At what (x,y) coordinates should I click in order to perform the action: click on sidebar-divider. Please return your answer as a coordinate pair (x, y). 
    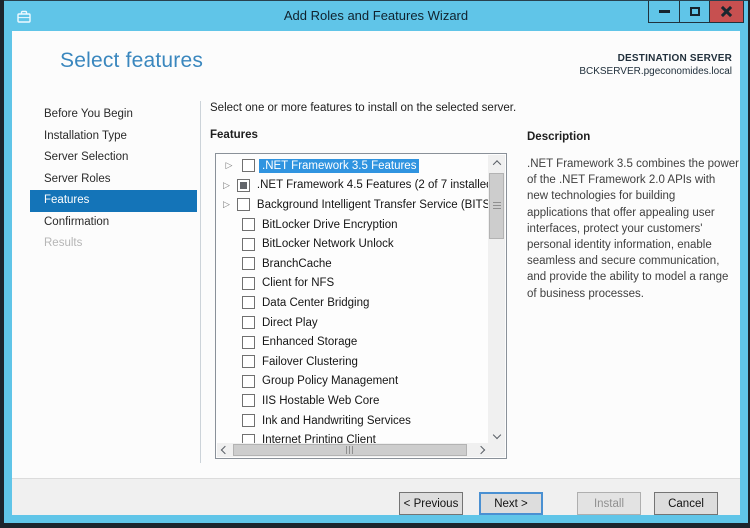
    Looking at the image, I should click on (200, 282).